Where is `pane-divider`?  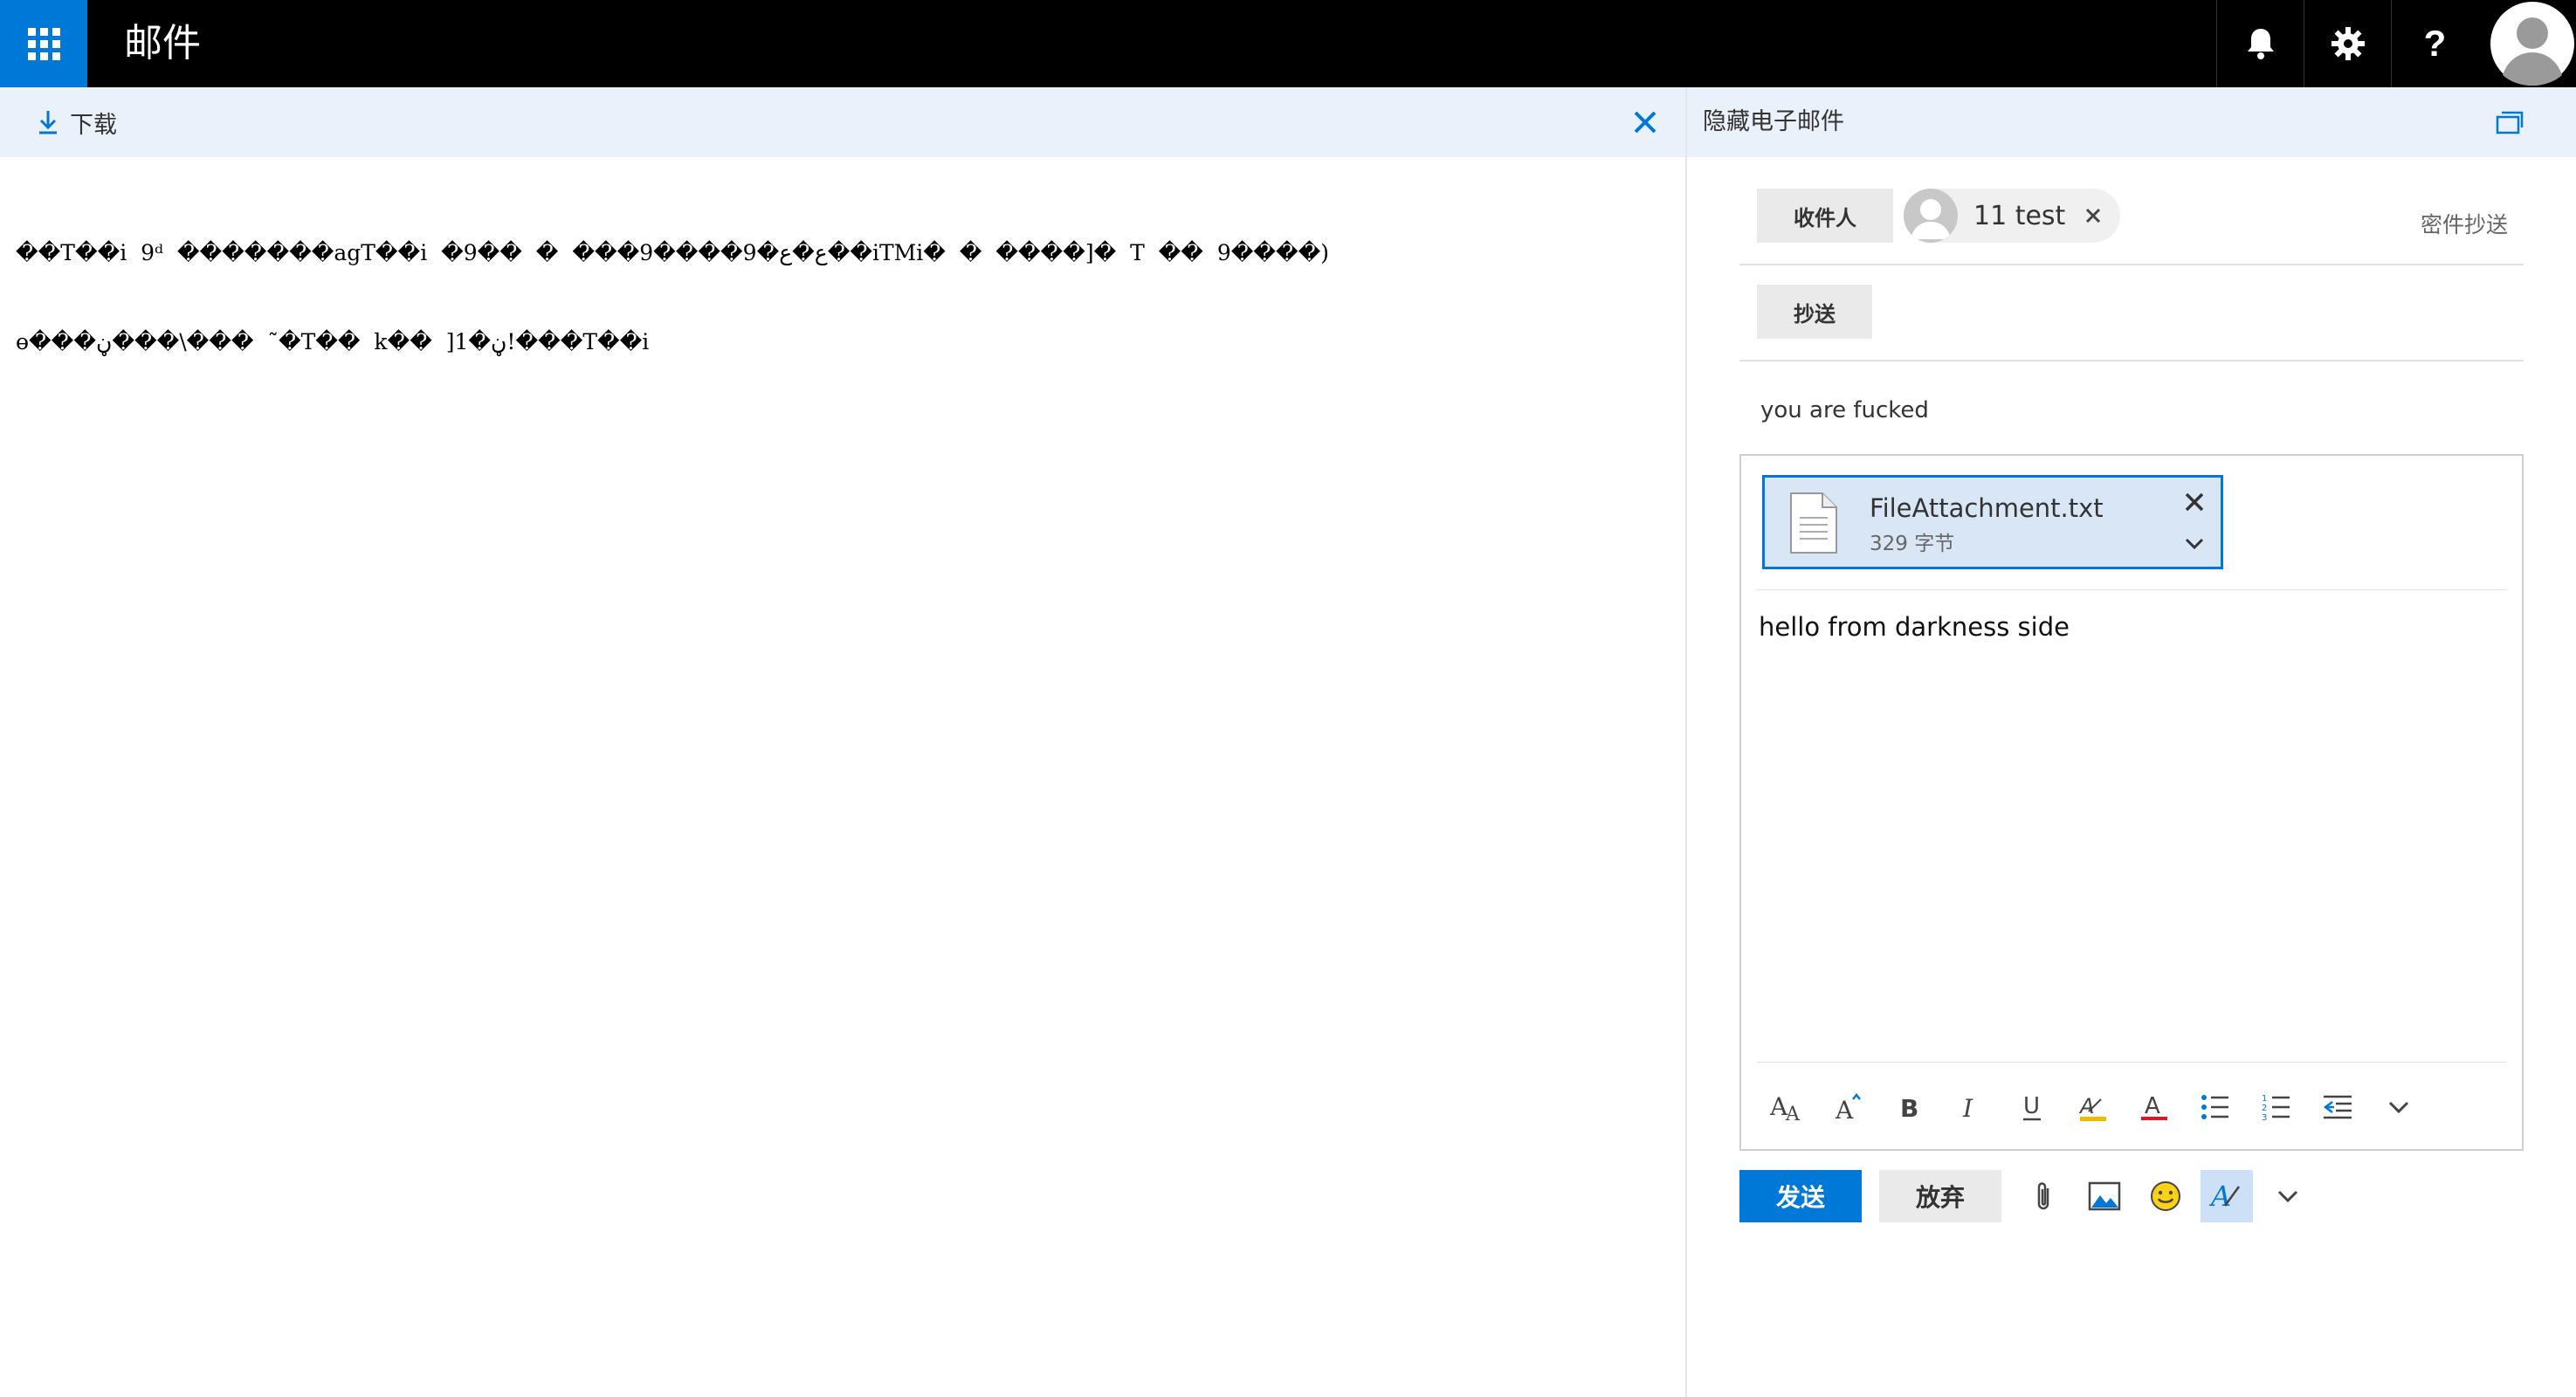
pane-divider is located at coordinates (1686, 742).